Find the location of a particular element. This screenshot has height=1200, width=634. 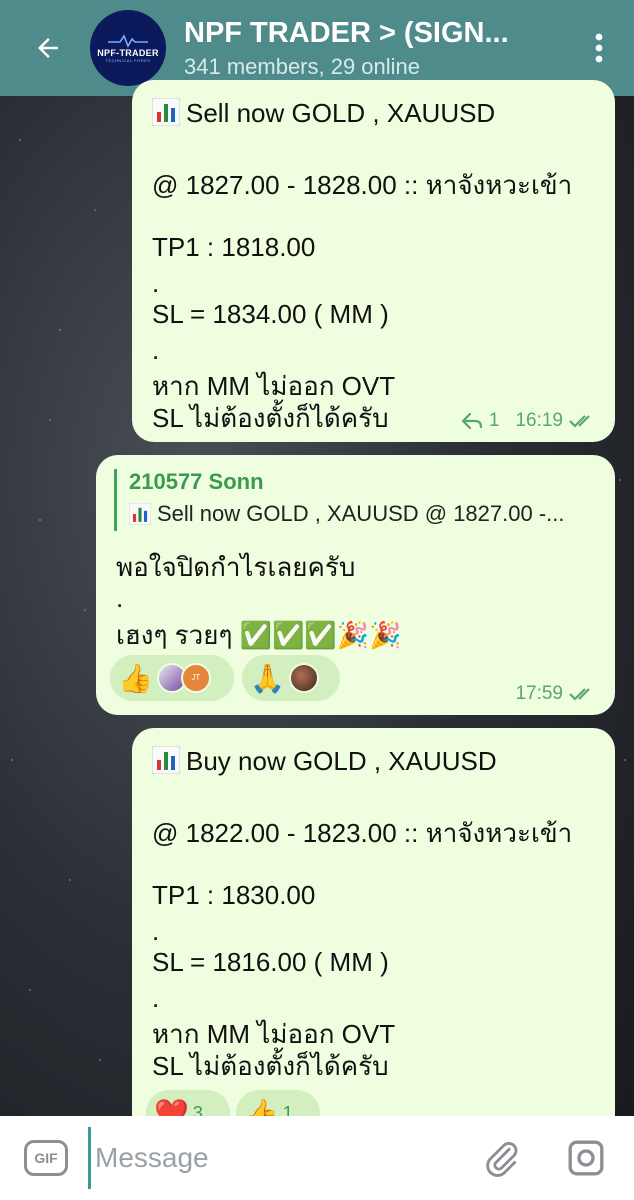

quote-author: 210577 Sonn is located at coordinates (196, 481).